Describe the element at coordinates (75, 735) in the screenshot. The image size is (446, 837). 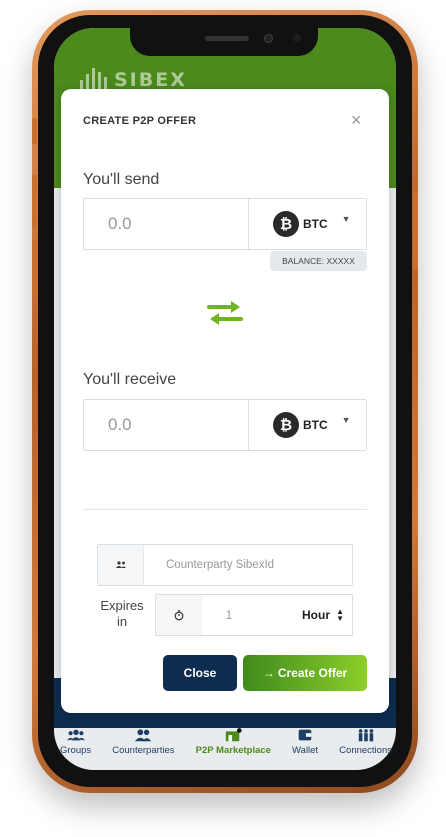
I see `groups-icon` at that location.